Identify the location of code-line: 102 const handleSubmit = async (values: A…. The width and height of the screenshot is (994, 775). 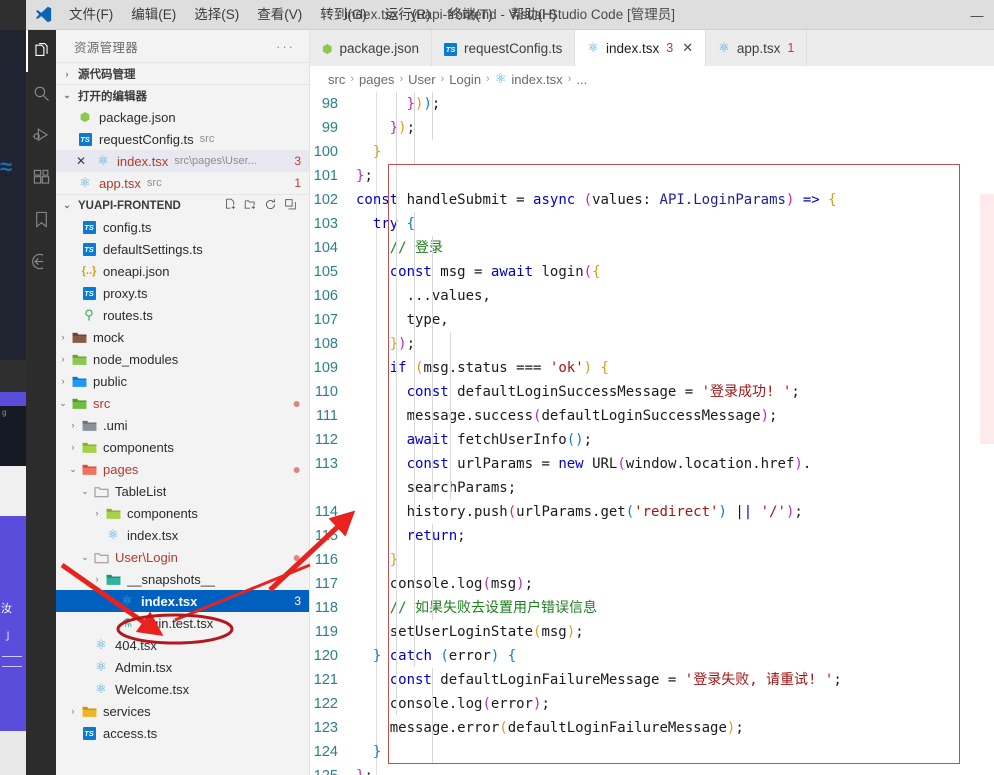
(652, 200).